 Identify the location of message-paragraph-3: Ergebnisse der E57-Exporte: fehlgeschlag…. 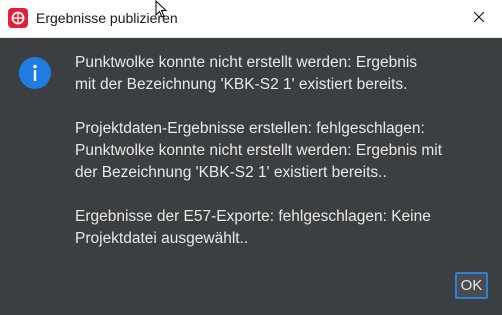
(253, 227).